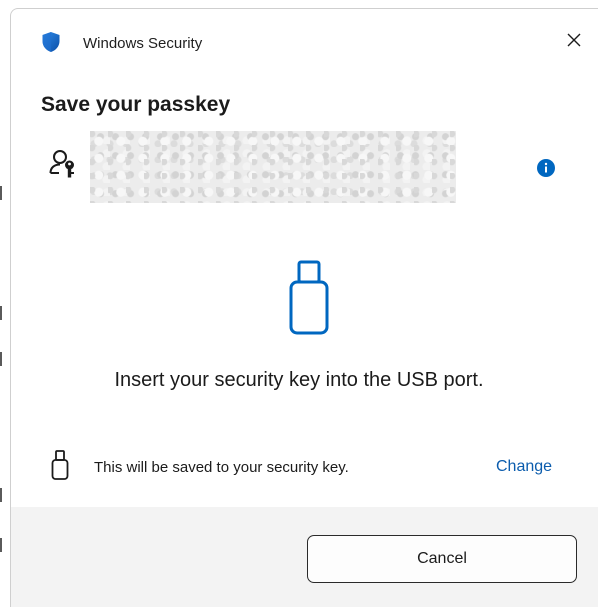 The height and width of the screenshot is (607, 598). I want to click on close-icon, so click(574, 42).